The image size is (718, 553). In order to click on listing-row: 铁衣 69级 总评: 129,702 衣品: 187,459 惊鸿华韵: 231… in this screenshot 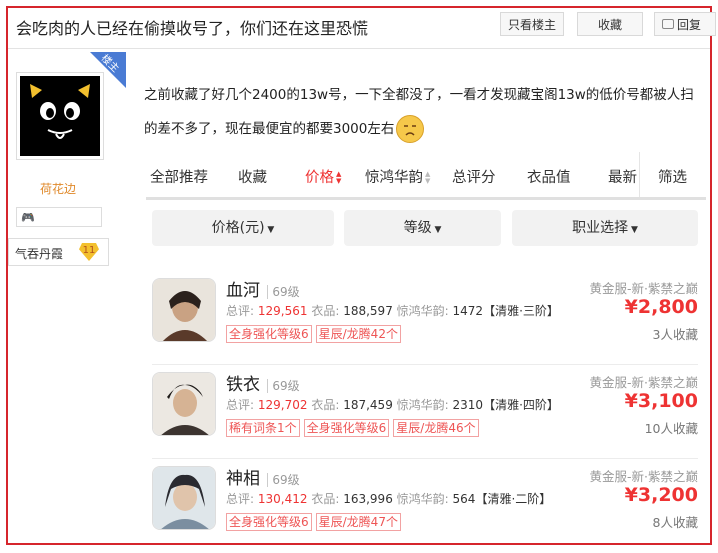, I will do `click(425, 411)`.